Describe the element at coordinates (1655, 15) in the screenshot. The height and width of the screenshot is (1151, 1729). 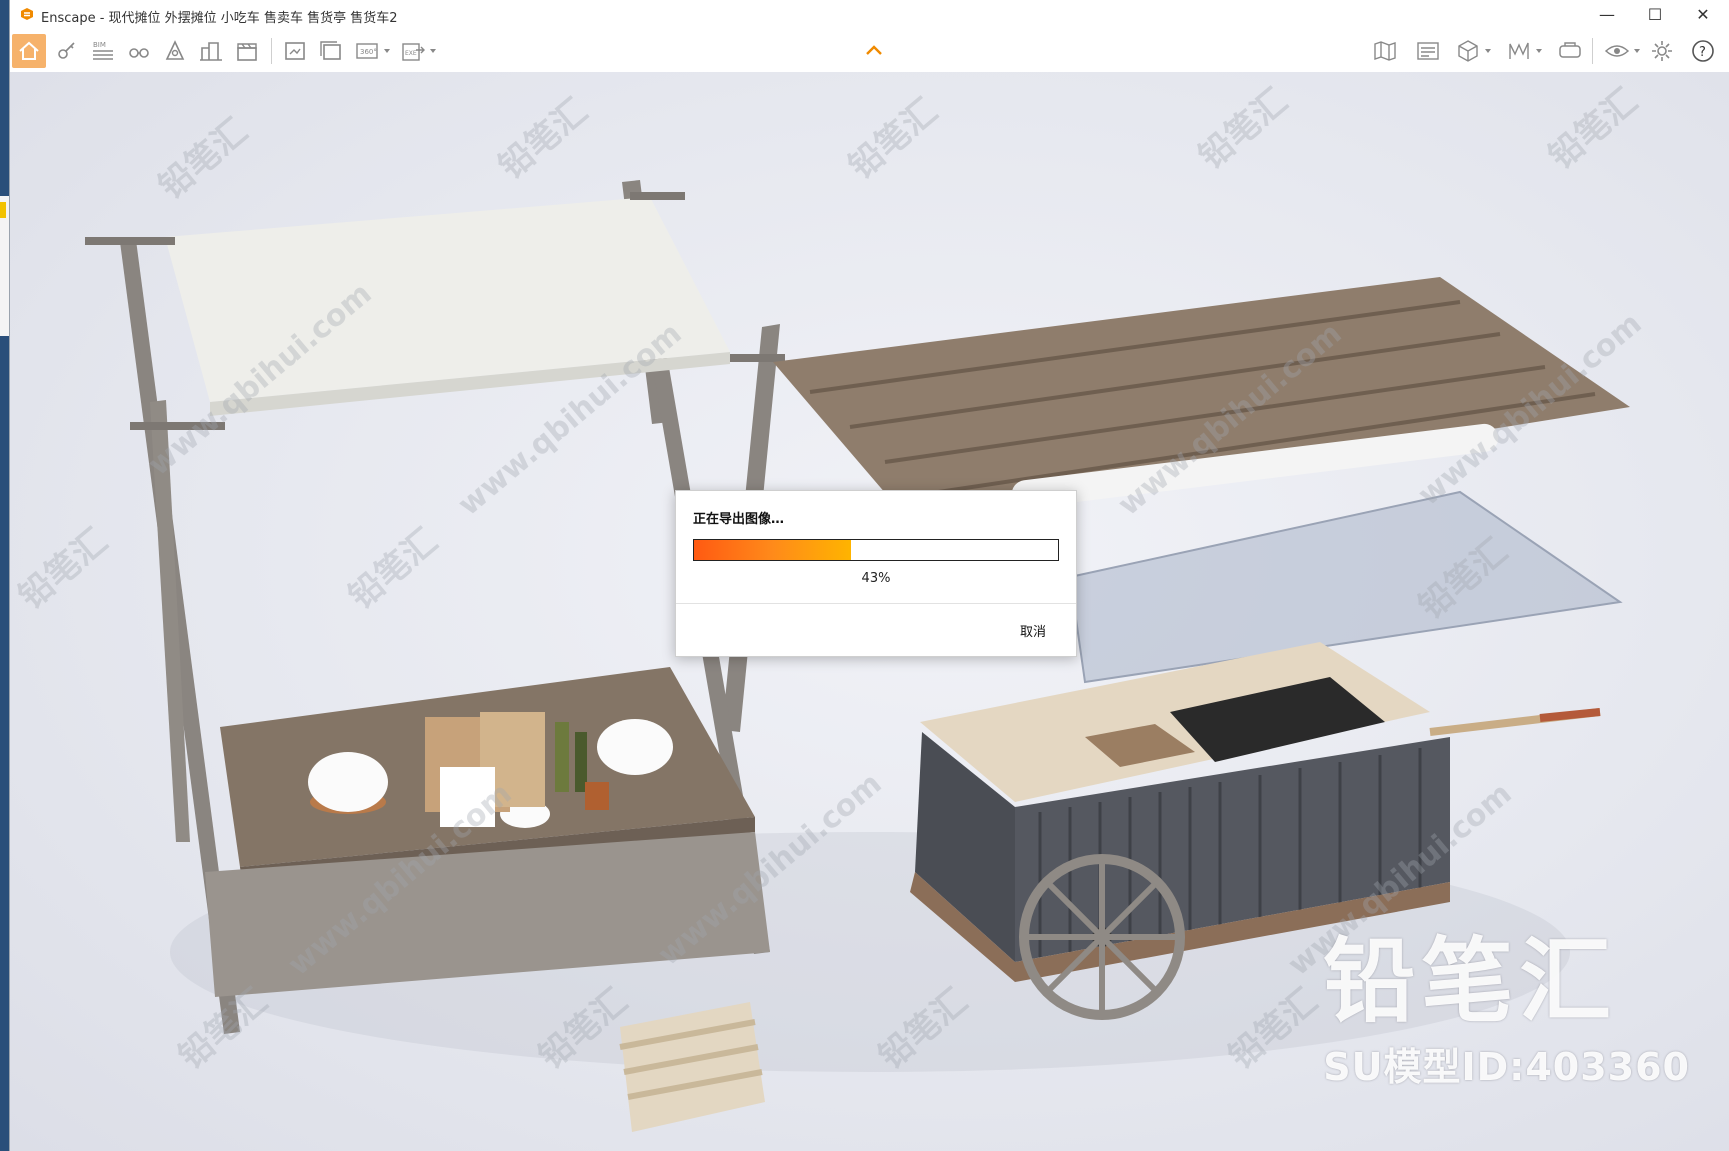
I see `maximize-button: ☐` at that location.